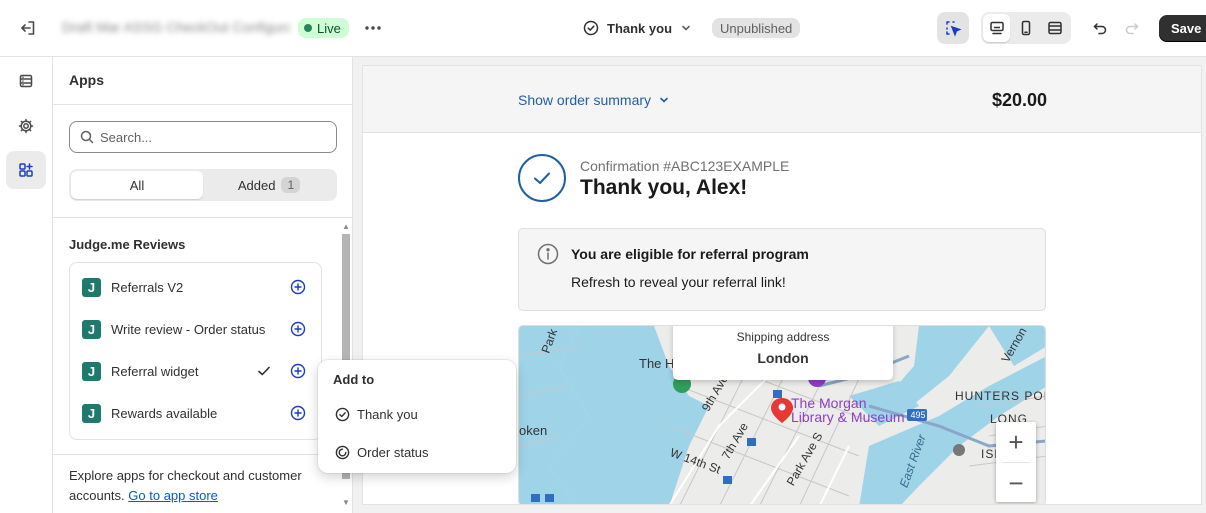 Image resolution: width=1206 pixels, height=513 pixels. I want to click on search-box, so click(203, 137).